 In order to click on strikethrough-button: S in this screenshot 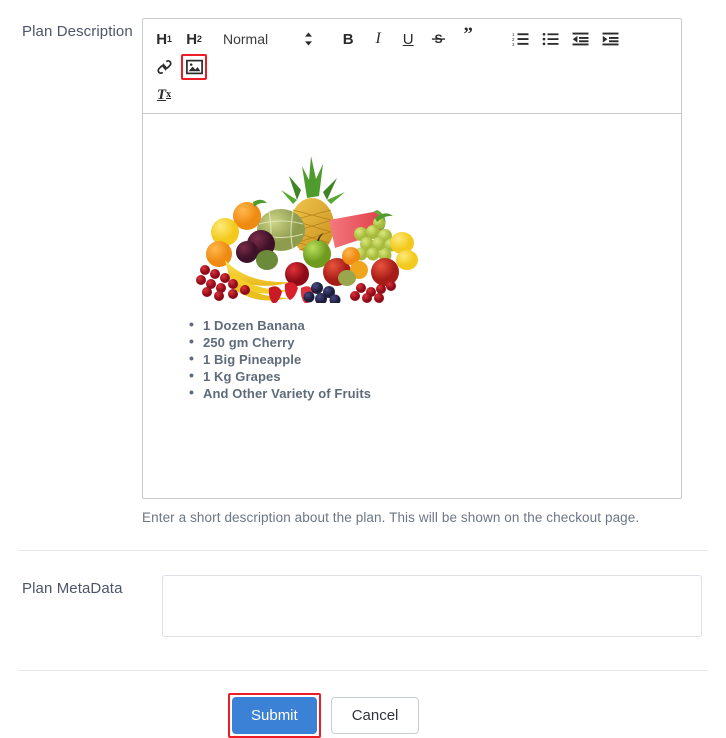, I will do `click(438, 39)`.